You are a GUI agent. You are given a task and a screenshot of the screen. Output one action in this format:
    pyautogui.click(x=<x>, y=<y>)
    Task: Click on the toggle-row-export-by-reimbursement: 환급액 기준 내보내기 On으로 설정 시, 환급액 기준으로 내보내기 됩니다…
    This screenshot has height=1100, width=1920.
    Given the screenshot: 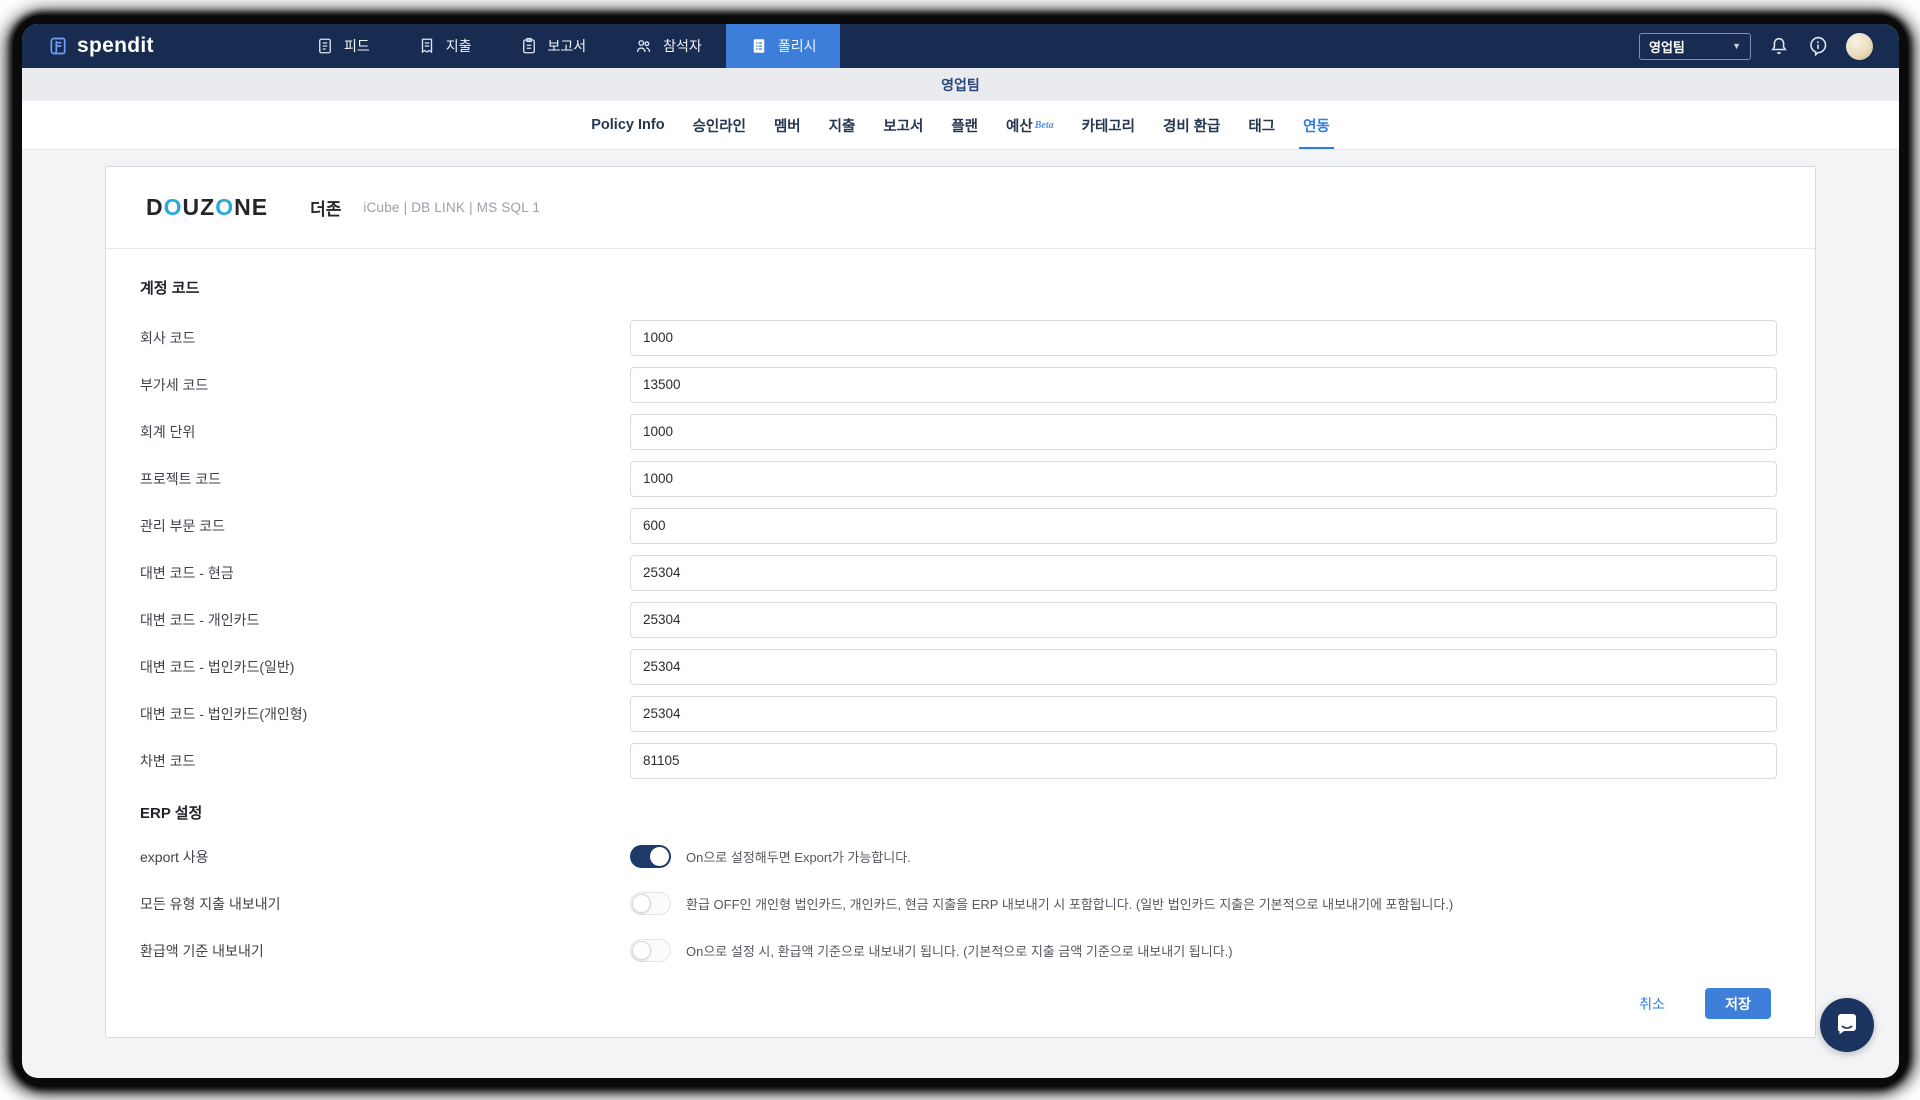 What is the action you would take?
    pyautogui.click(x=958, y=950)
    